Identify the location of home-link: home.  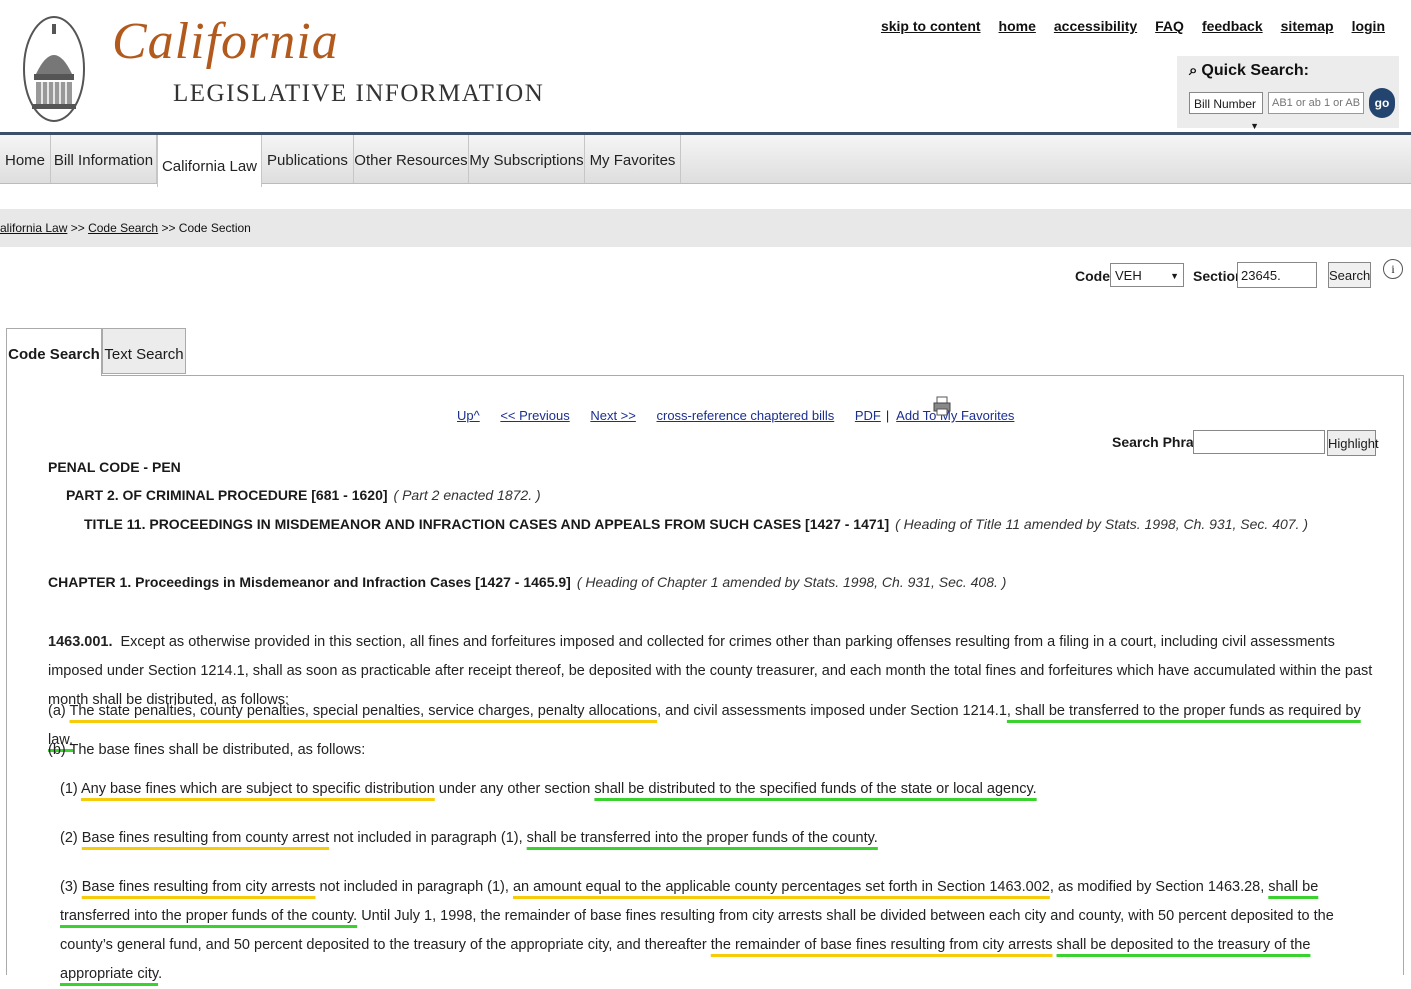
(1017, 26).